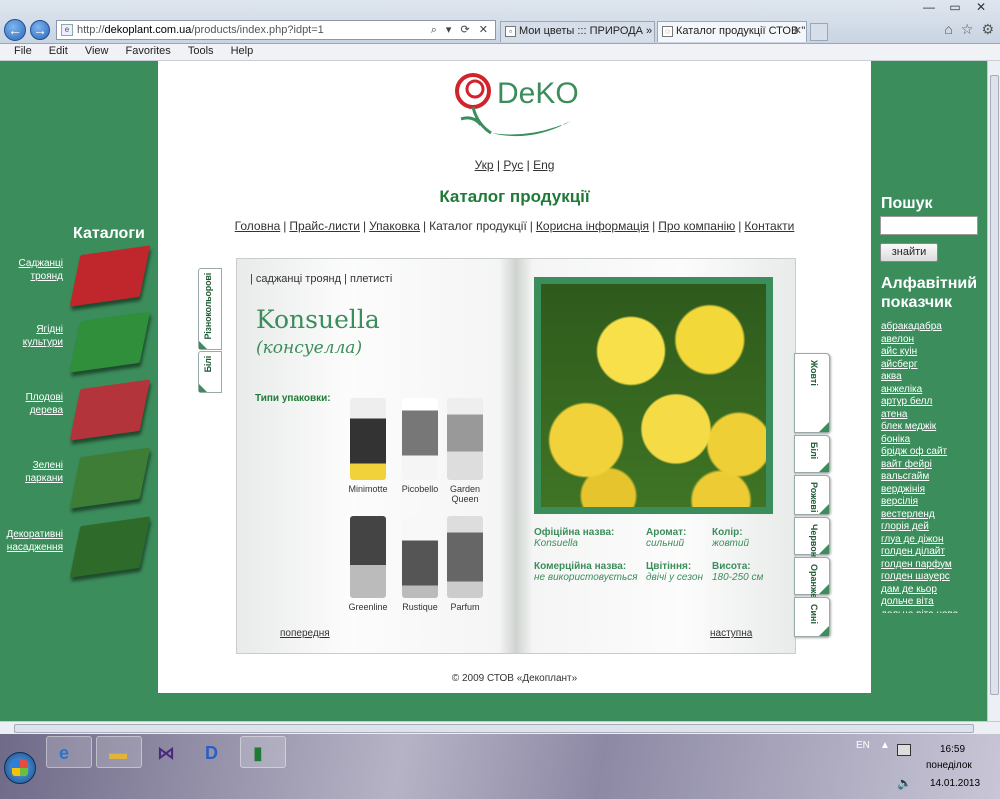  I want to click on plant-photo, so click(653, 395).